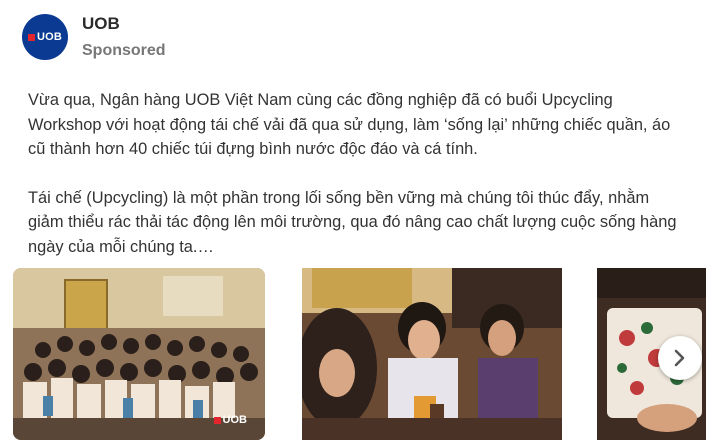 Image resolution: width=706 pixels, height=448 pixels. I want to click on carousel-next-button, so click(680, 358).